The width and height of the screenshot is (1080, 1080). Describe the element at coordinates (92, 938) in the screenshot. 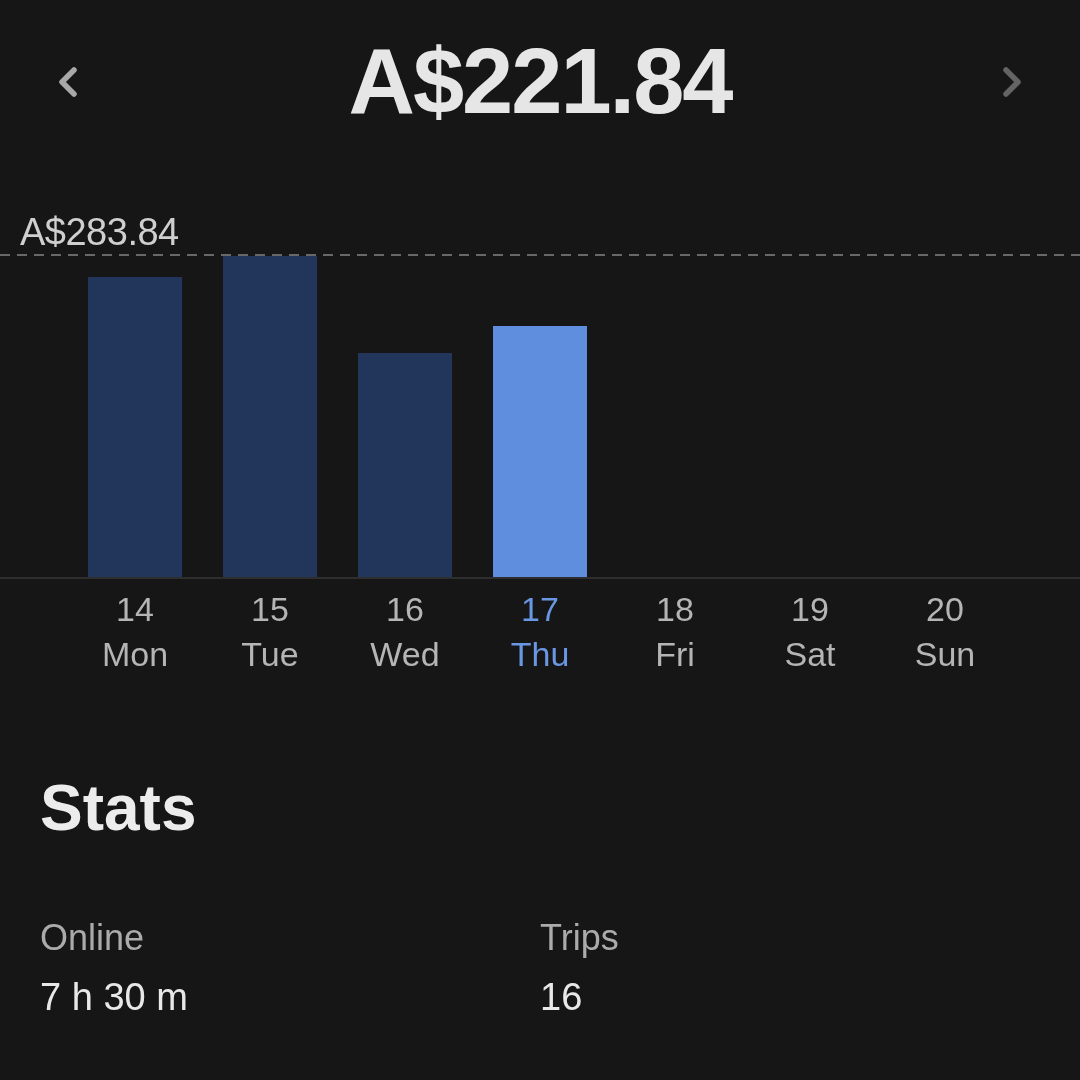

I see `stat-label: Online` at that location.